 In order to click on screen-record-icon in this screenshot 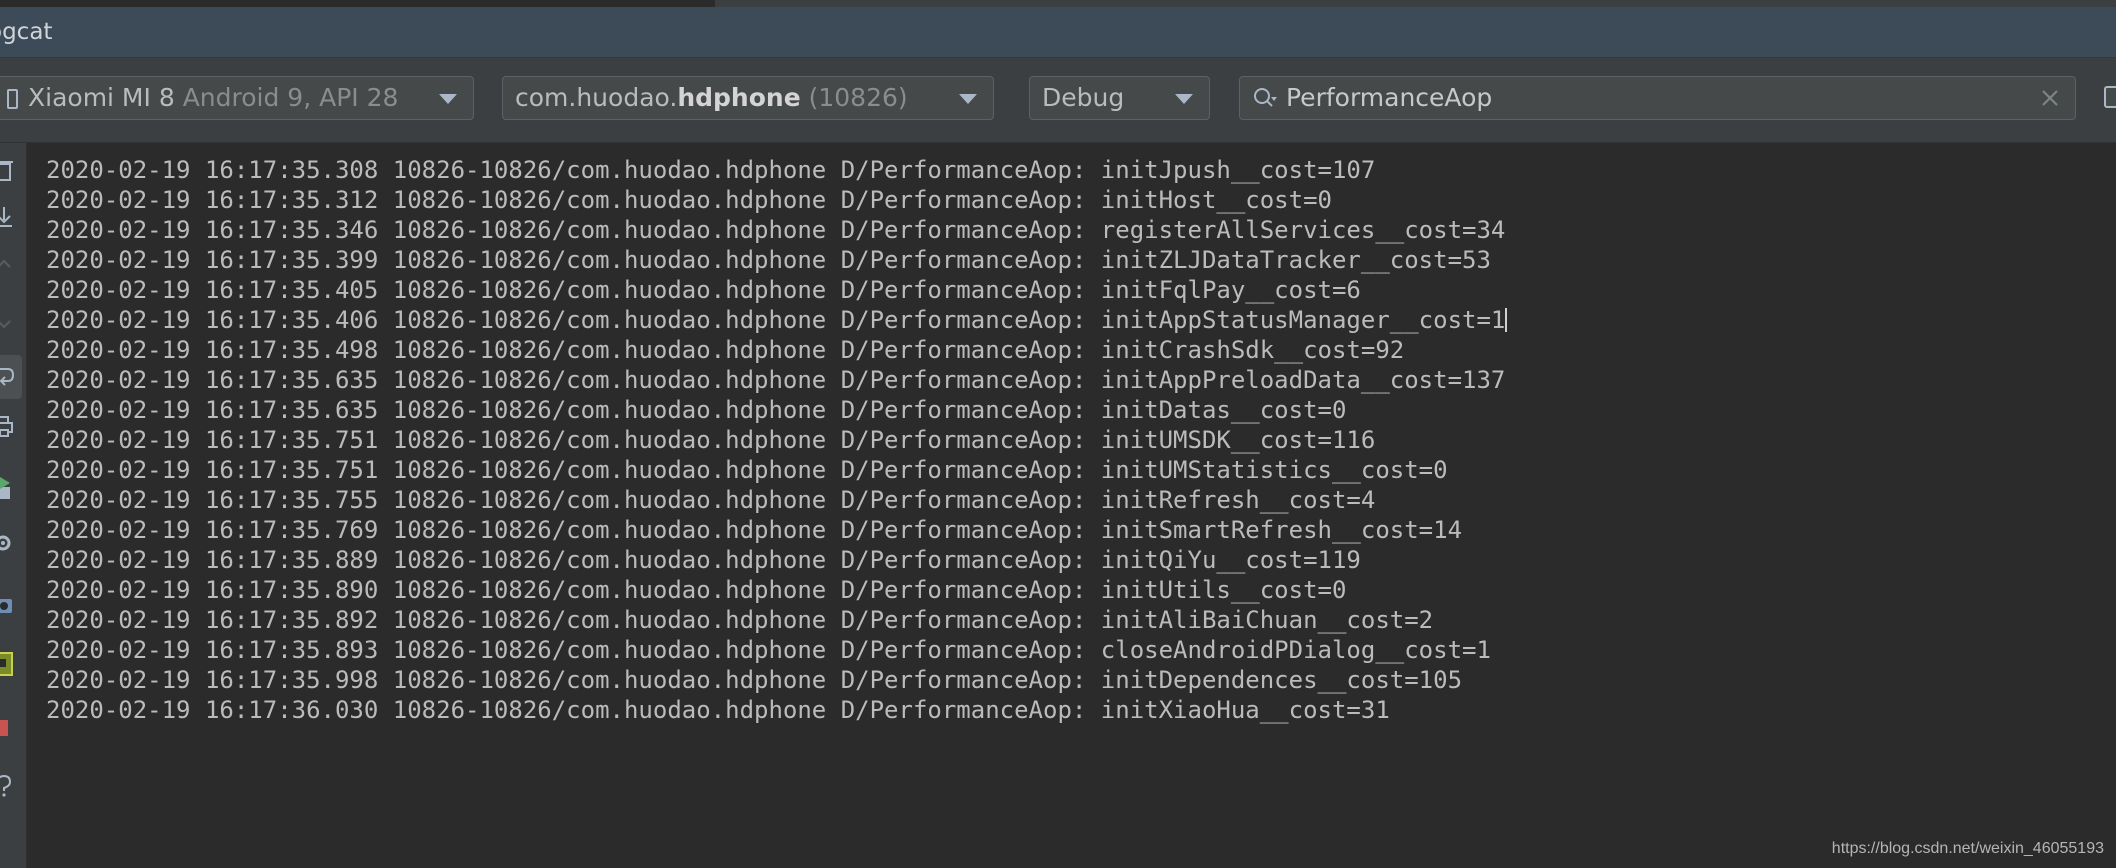, I will do `click(8, 664)`.